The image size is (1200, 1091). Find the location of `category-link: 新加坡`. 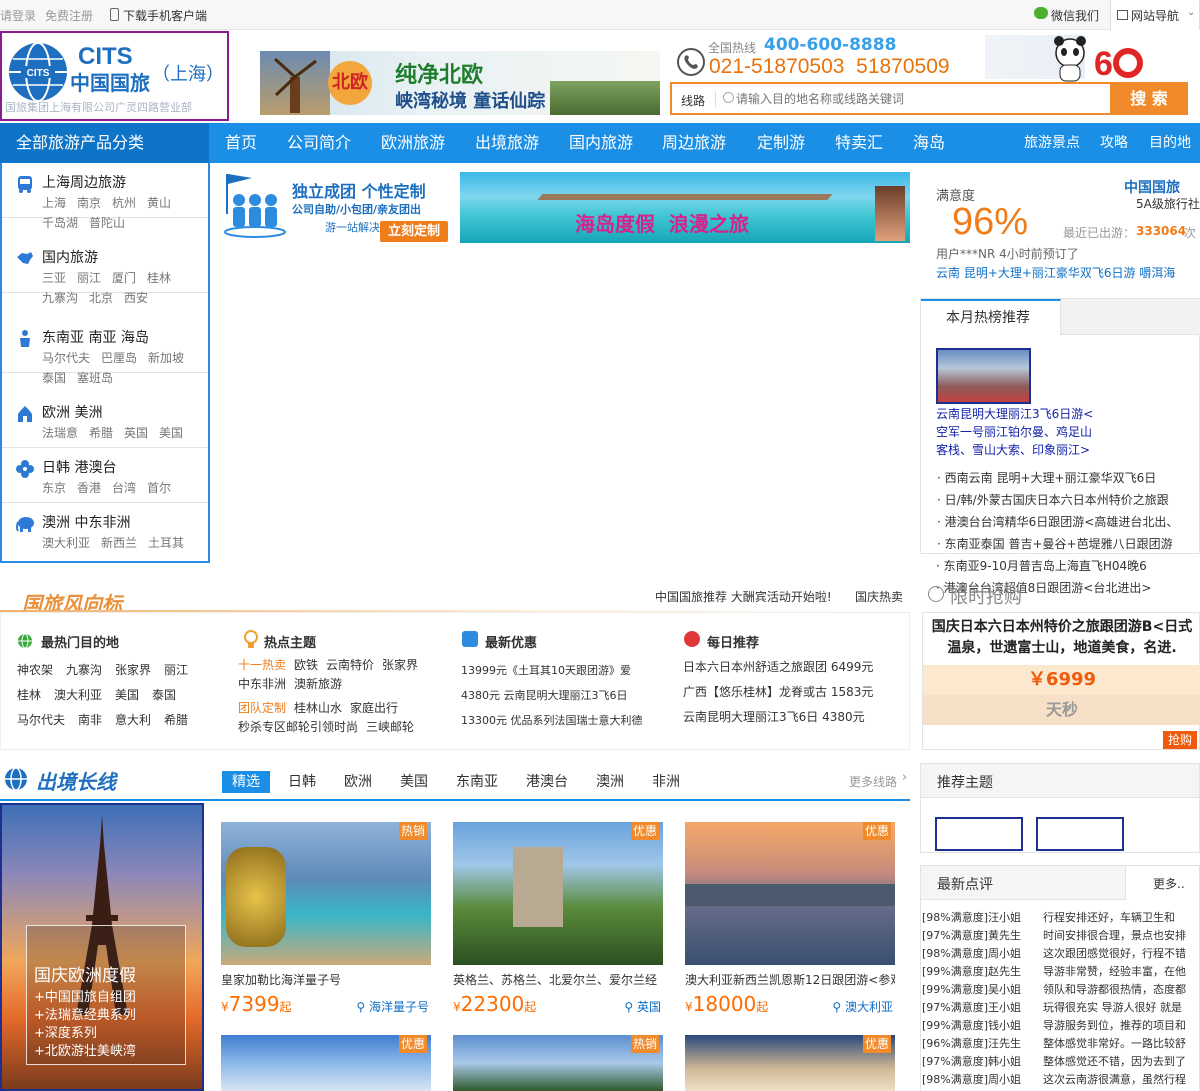

category-link: 新加坡 is located at coordinates (166, 358).